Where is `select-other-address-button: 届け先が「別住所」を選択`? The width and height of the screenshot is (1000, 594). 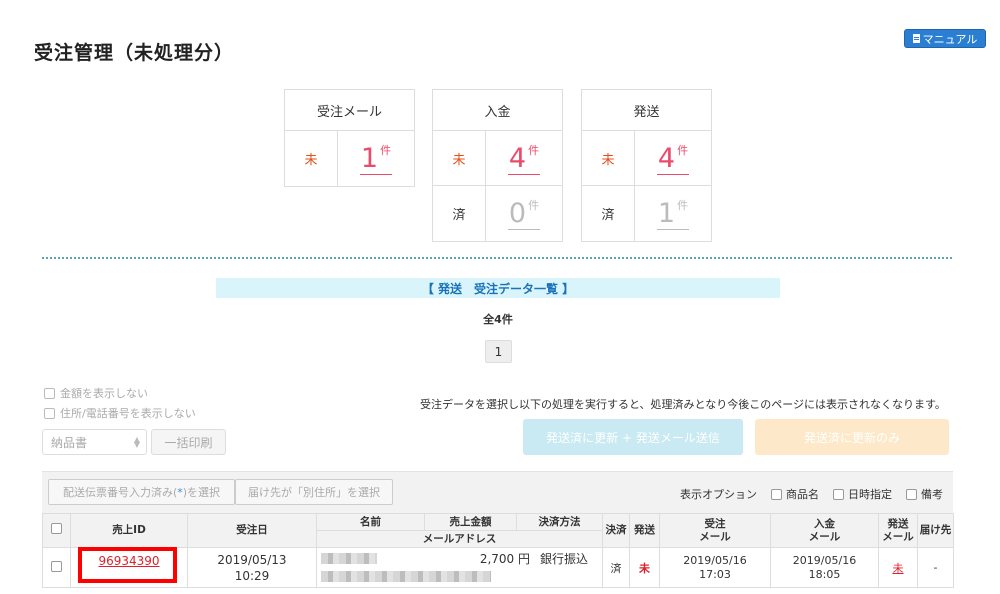 select-other-address-button: 届け先が「別住所」を選択 is located at coordinates (314, 492).